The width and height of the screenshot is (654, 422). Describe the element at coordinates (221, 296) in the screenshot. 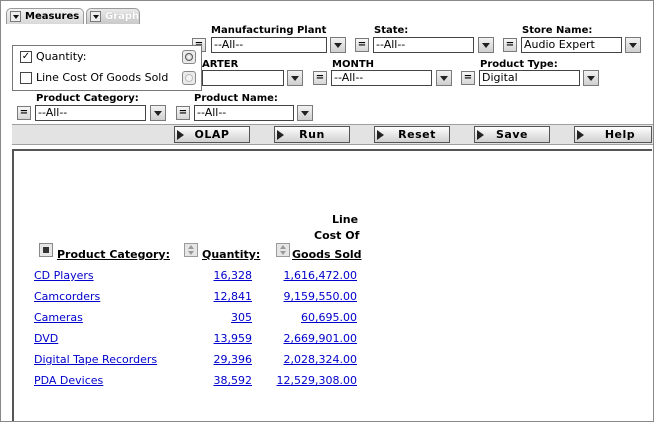

I see `table-row-quantity: 12,841` at that location.